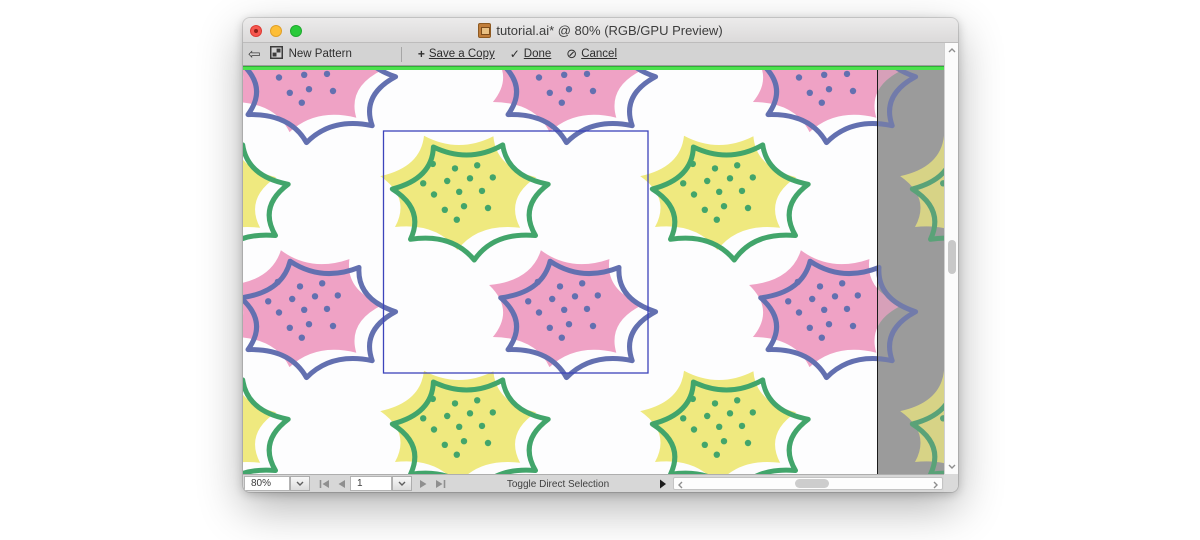  I want to click on status-bar-menu-button, so click(663, 484).